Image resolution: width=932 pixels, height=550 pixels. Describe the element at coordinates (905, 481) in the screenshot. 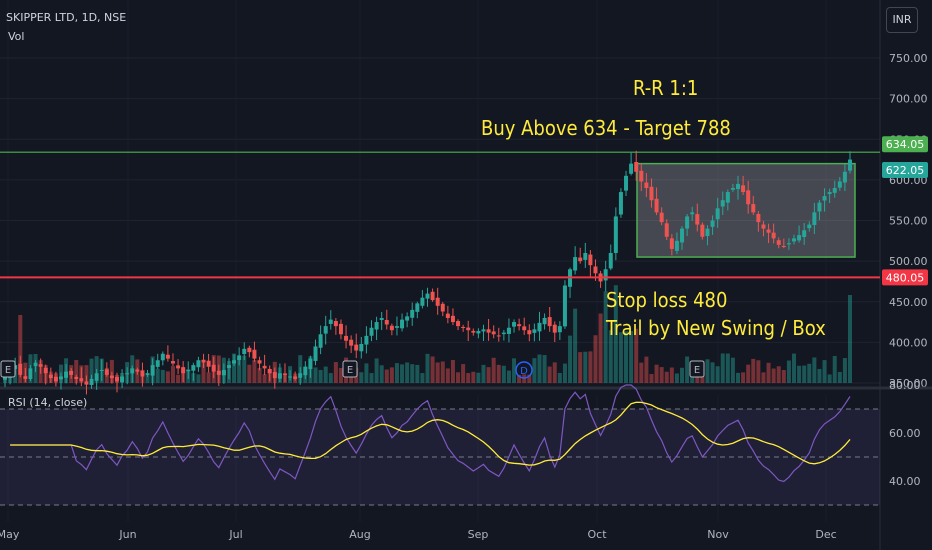

I see `rsi-axis-label: 40.00` at that location.